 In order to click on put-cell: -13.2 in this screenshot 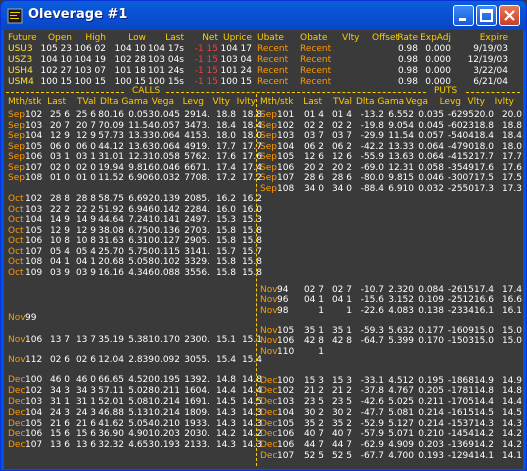, I will do `click(372, 115)`.